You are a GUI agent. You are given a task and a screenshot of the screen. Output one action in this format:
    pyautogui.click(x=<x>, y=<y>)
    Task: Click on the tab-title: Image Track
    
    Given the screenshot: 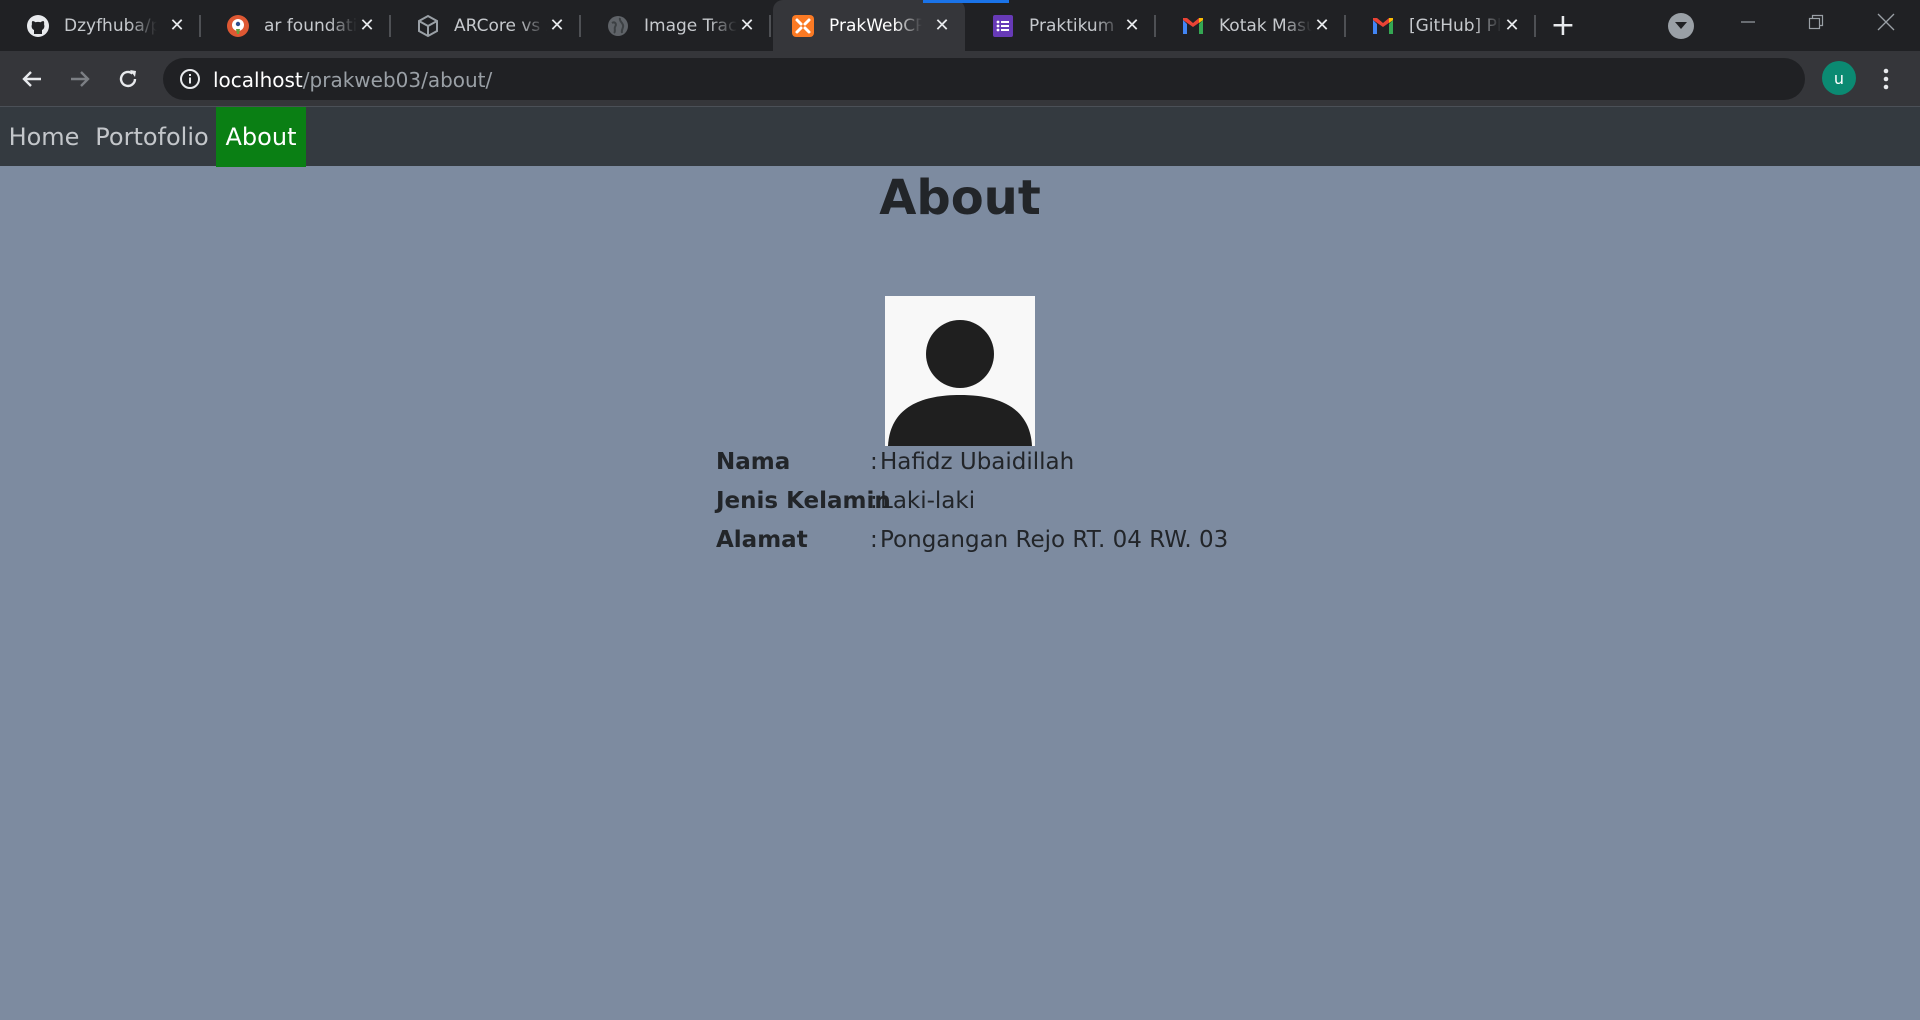 What is the action you would take?
    pyautogui.click(x=690, y=25)
    